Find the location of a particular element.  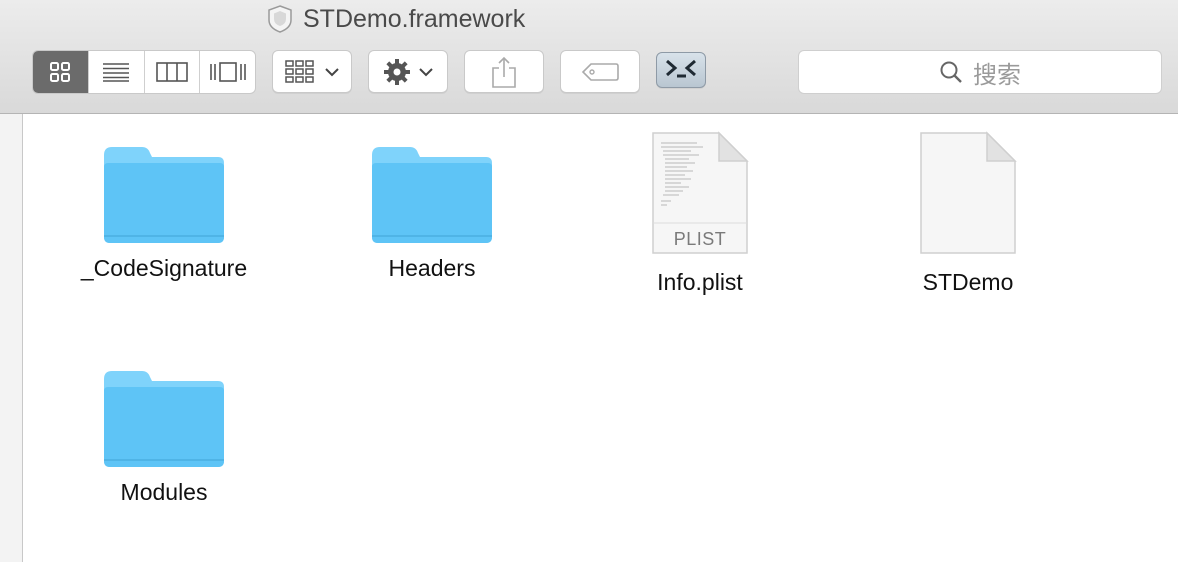

tag-icon is located at coordinates (600, 71).